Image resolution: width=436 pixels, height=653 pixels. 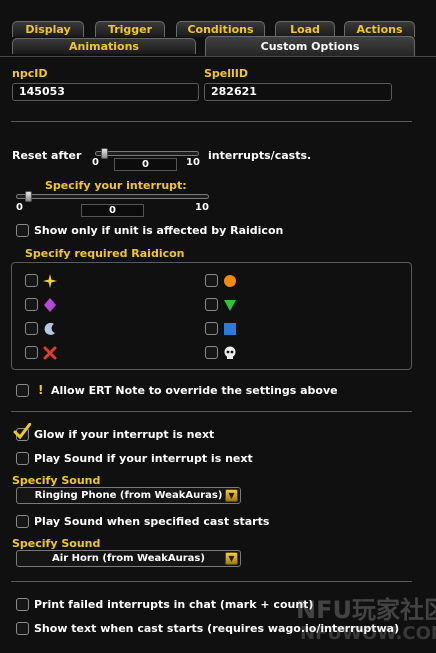 What do you see at coordinates (218, 56) in the screenshot?
I see `tab-divider` at bounding box center [218, 56].